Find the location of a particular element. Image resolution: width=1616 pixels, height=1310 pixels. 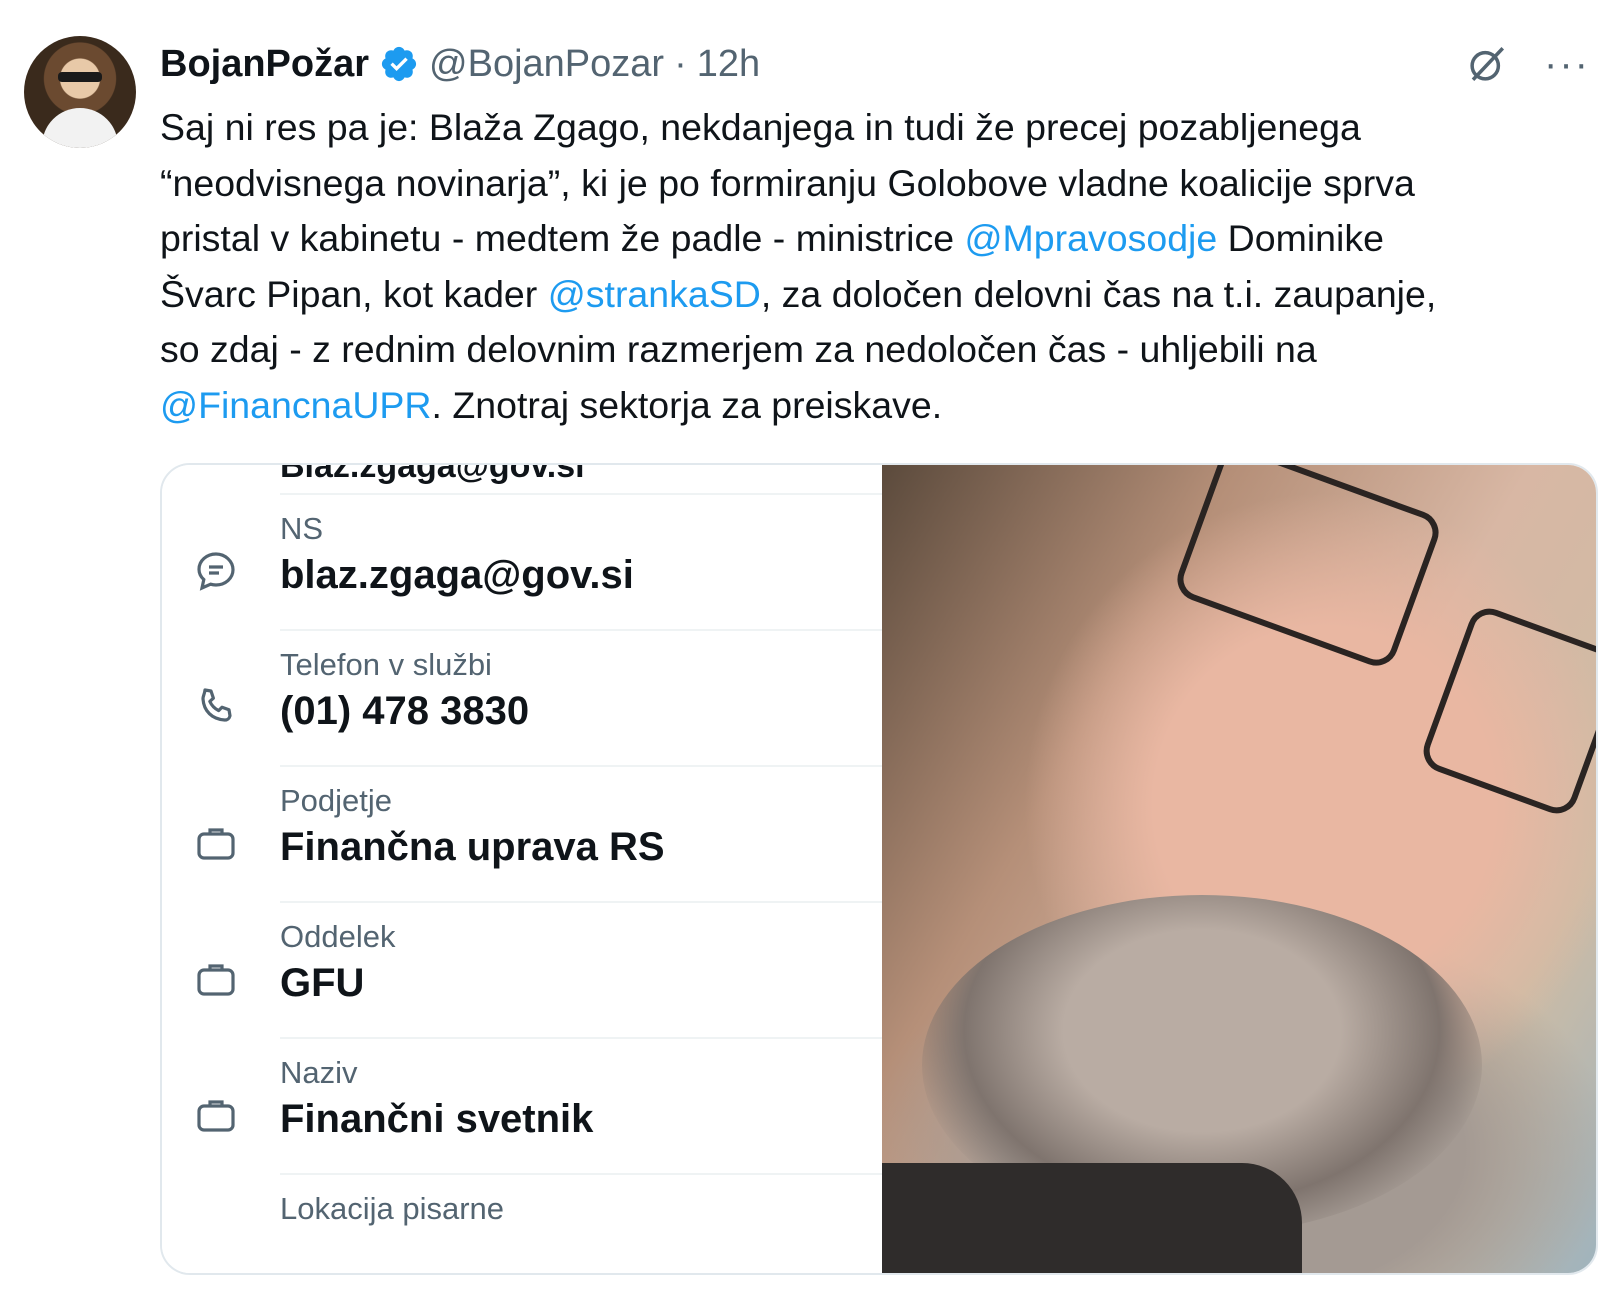

contact-row-value: Finančna uprava RS is located at coordinates (472, 847).